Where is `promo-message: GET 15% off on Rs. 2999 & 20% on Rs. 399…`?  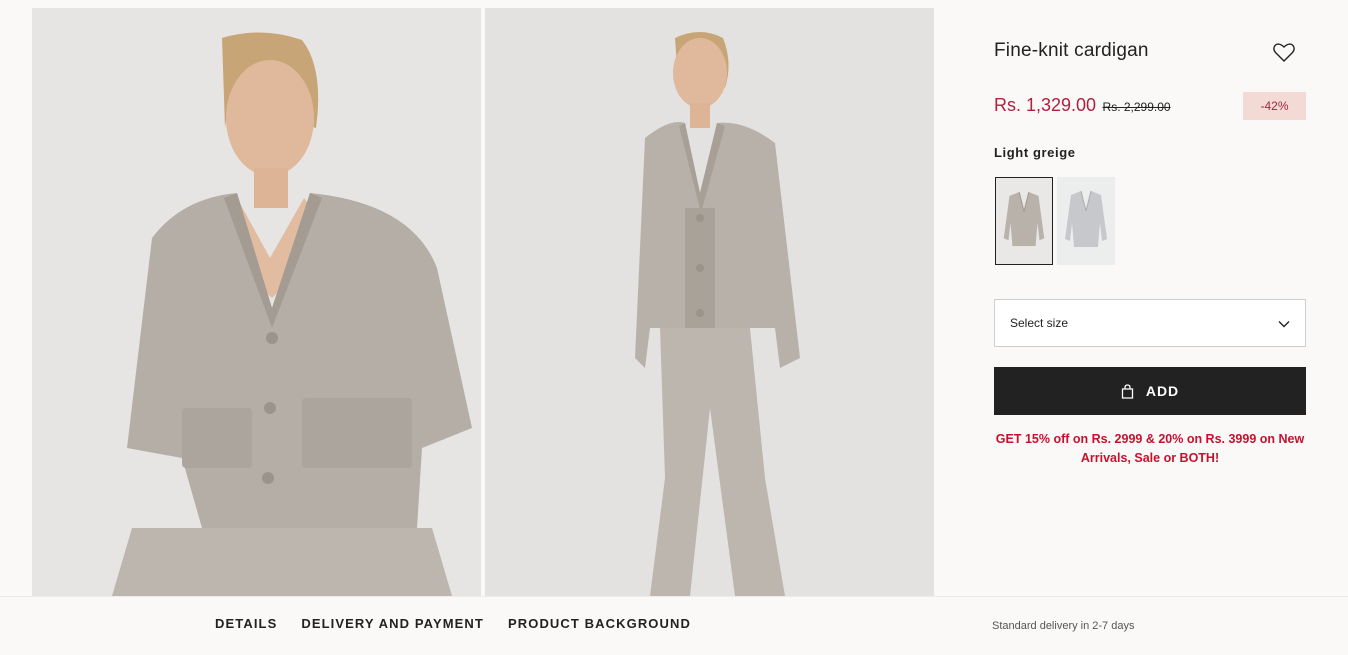
promo-message: GET 15% off on Rs. 2999 & 20% on Rs. 399… is located at coordinates (1150, 448).